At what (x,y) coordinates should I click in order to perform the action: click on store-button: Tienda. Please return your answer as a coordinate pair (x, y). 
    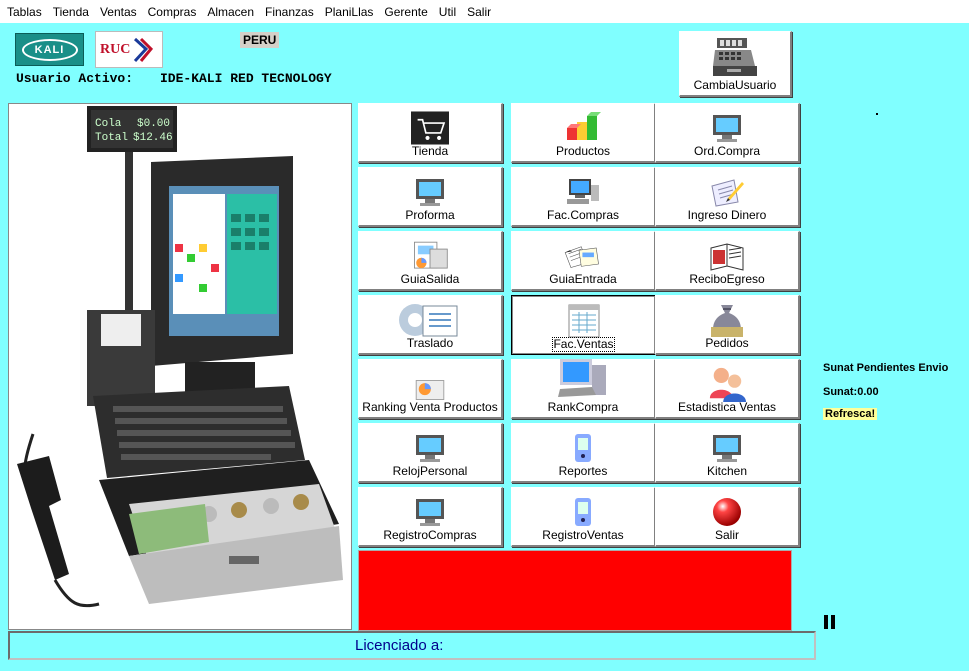
    Looking at the image, I should click on (430, 133).